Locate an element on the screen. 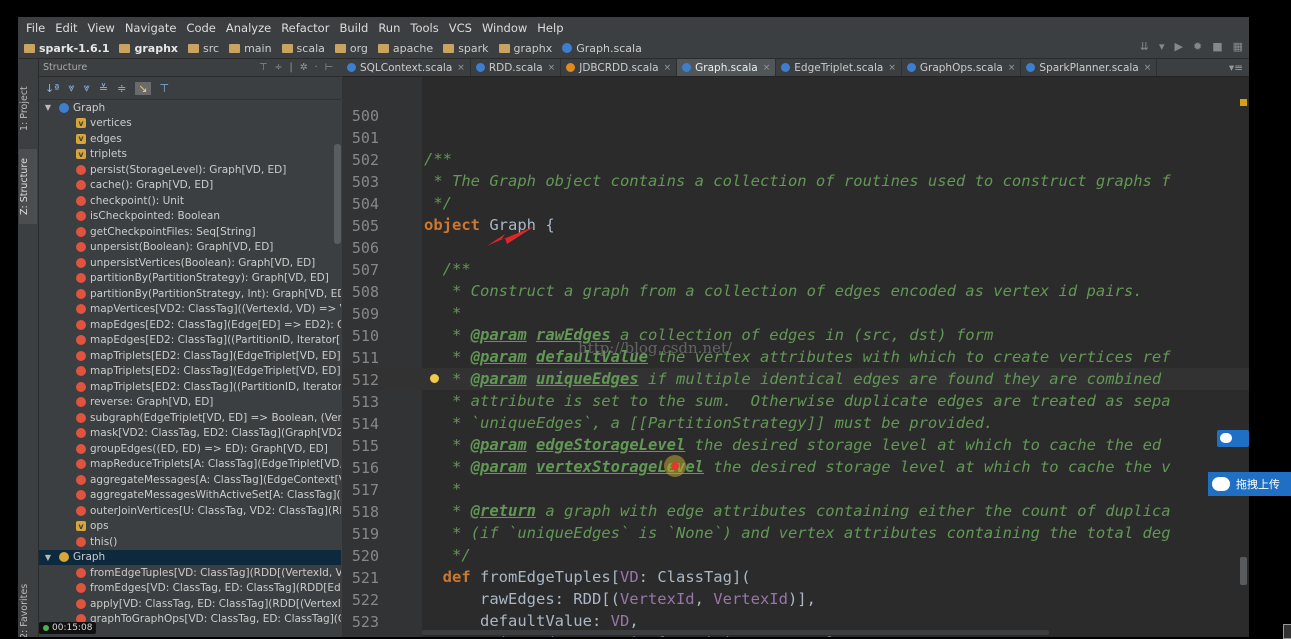 The image size is (1291, 639). code-line: defaultValue: VD, is located at coordinates (531, 621).